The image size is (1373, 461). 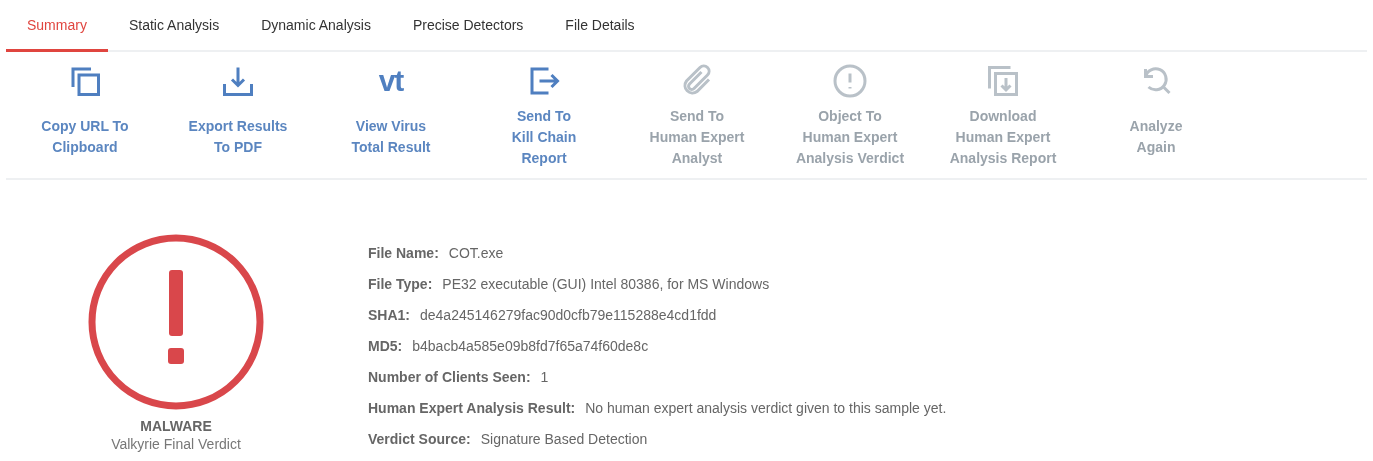 I want to click on detail-label: Number of Clients Seen:, so click(x=449, y=377).